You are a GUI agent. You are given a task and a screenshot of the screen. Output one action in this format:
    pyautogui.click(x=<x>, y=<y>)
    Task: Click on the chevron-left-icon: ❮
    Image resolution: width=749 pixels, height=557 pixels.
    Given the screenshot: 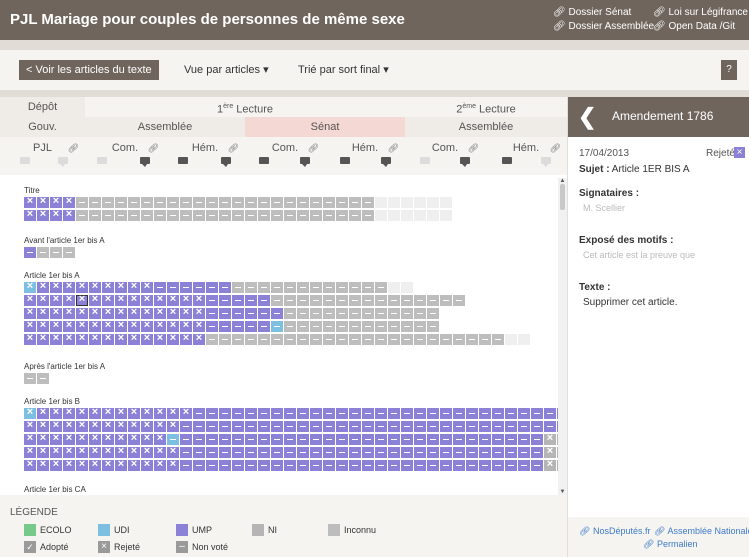 What is the action you would take?
    pyautogui.click(x=587, y=117)
    